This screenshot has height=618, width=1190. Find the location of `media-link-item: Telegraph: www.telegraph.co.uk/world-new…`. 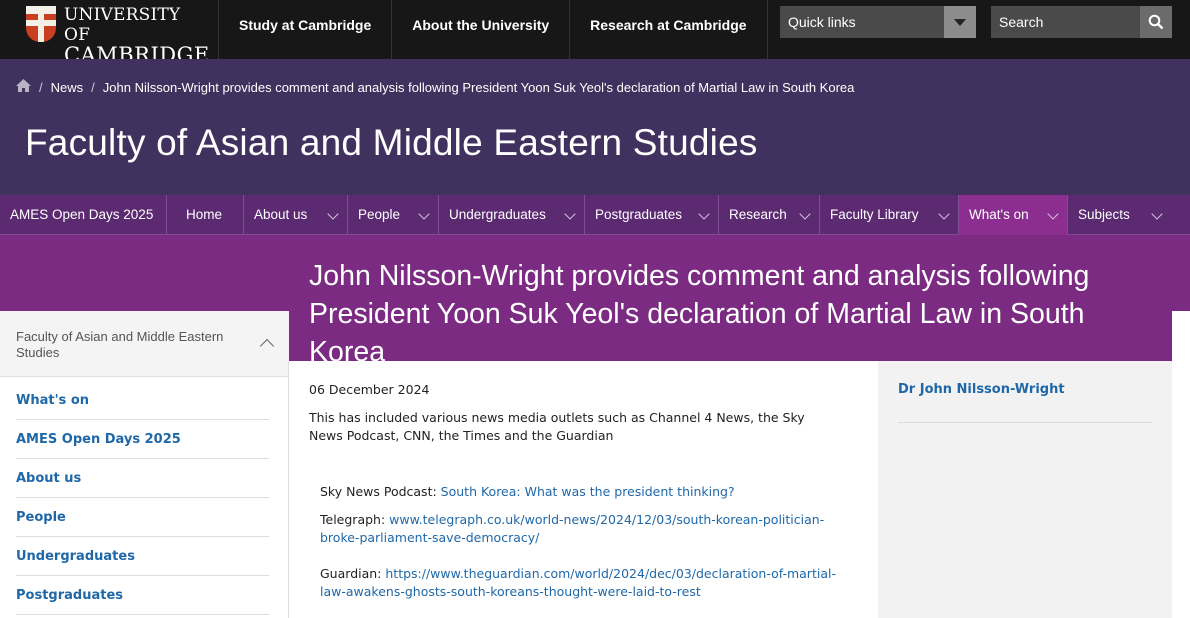

media-link-item: Telegraph: www.telegraph.co.uk/world-new… is located at coordinates (580, 529).